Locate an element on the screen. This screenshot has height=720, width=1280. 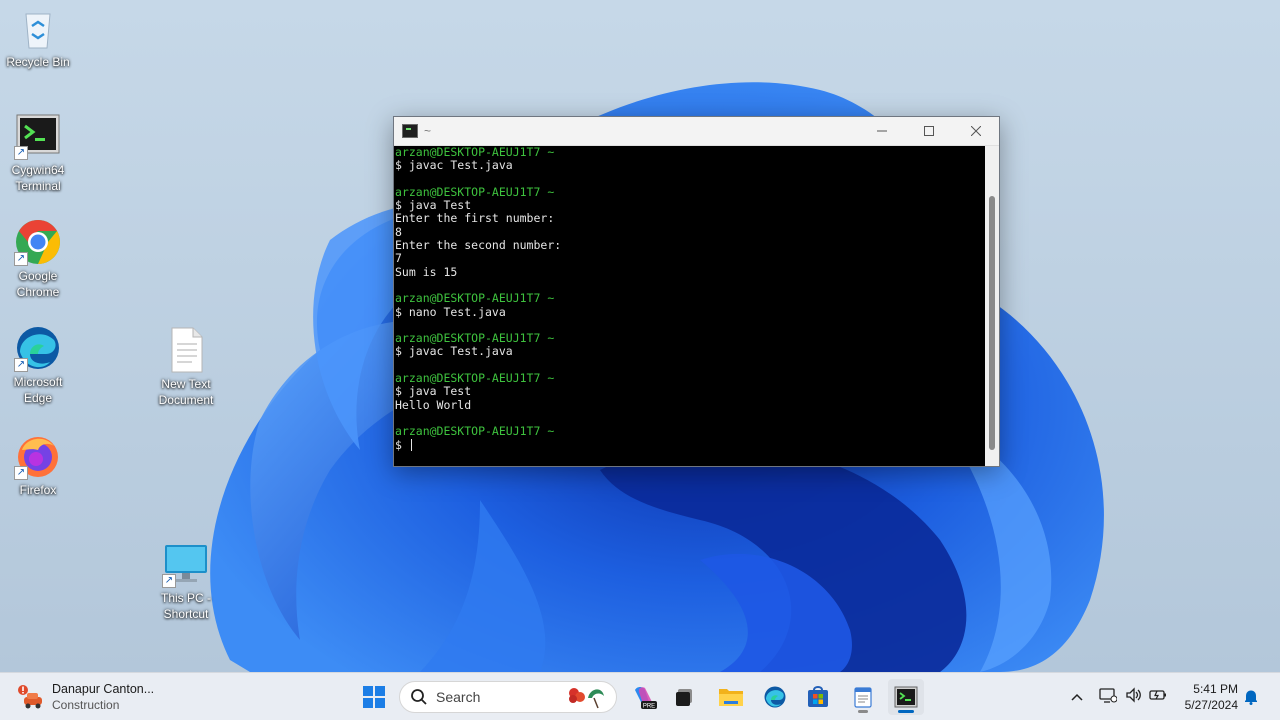
battery-button is located at coordinates (1158, 697).